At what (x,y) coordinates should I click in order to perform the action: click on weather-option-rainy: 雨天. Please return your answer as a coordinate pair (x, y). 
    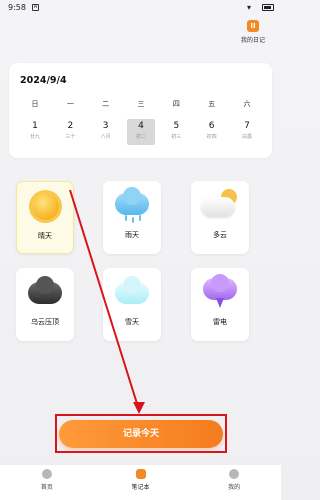
    Looking at the image, I should click on (132, 217).